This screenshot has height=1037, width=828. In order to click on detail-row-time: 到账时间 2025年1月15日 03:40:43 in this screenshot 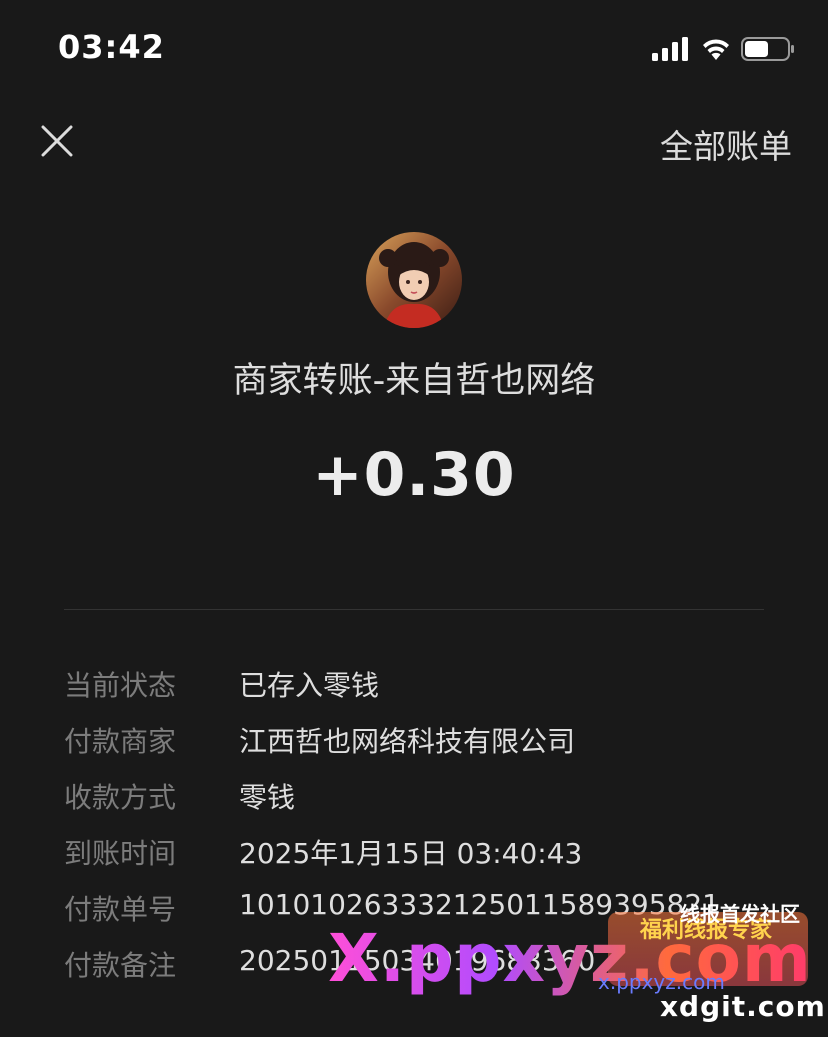, I will do `click(434, 852)`.